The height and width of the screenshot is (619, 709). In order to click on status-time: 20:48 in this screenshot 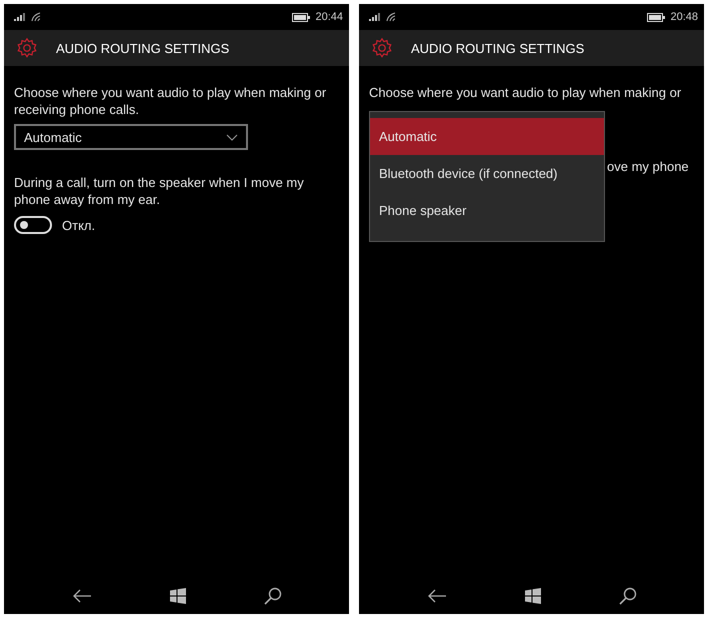, I will do `click(684, 17)`.